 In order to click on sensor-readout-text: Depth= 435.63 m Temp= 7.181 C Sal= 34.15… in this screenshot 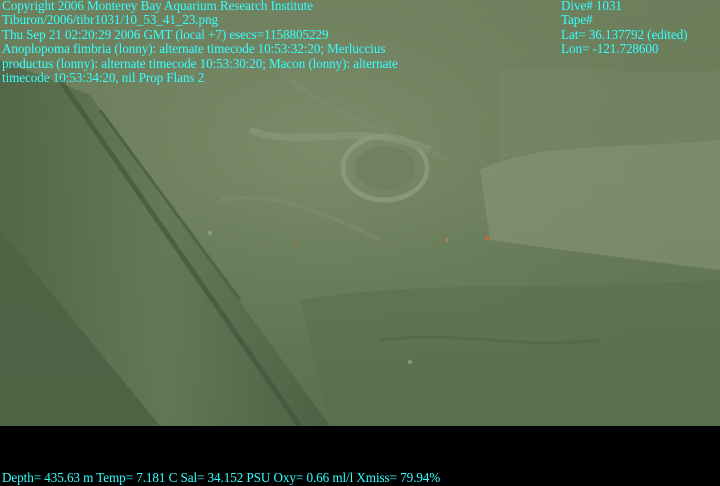, I will do `click(221, 477)`.